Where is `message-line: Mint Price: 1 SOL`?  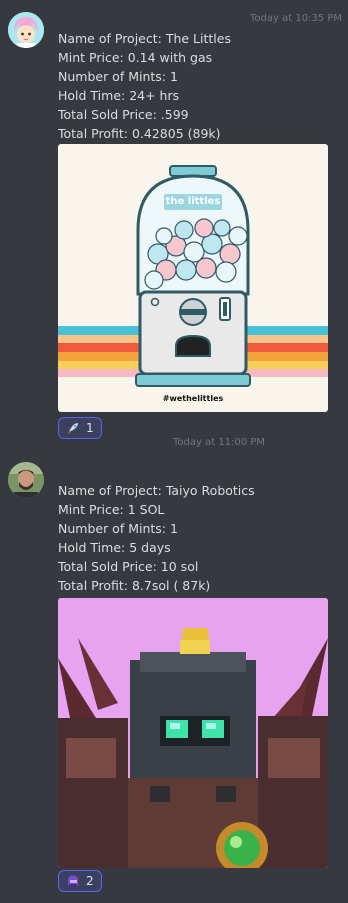 message-line: Mint Price: 1 SOL is located at coordinates (111, 509).